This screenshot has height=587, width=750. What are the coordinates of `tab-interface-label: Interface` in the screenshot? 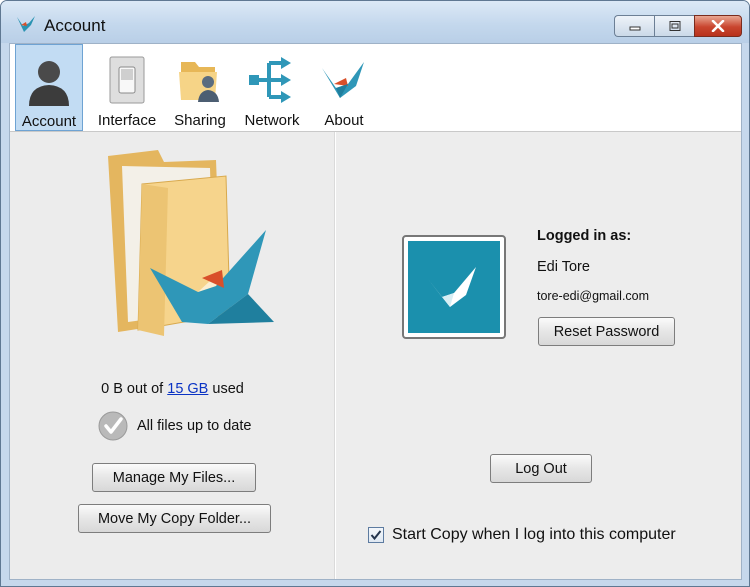 It's located at (127, 120).